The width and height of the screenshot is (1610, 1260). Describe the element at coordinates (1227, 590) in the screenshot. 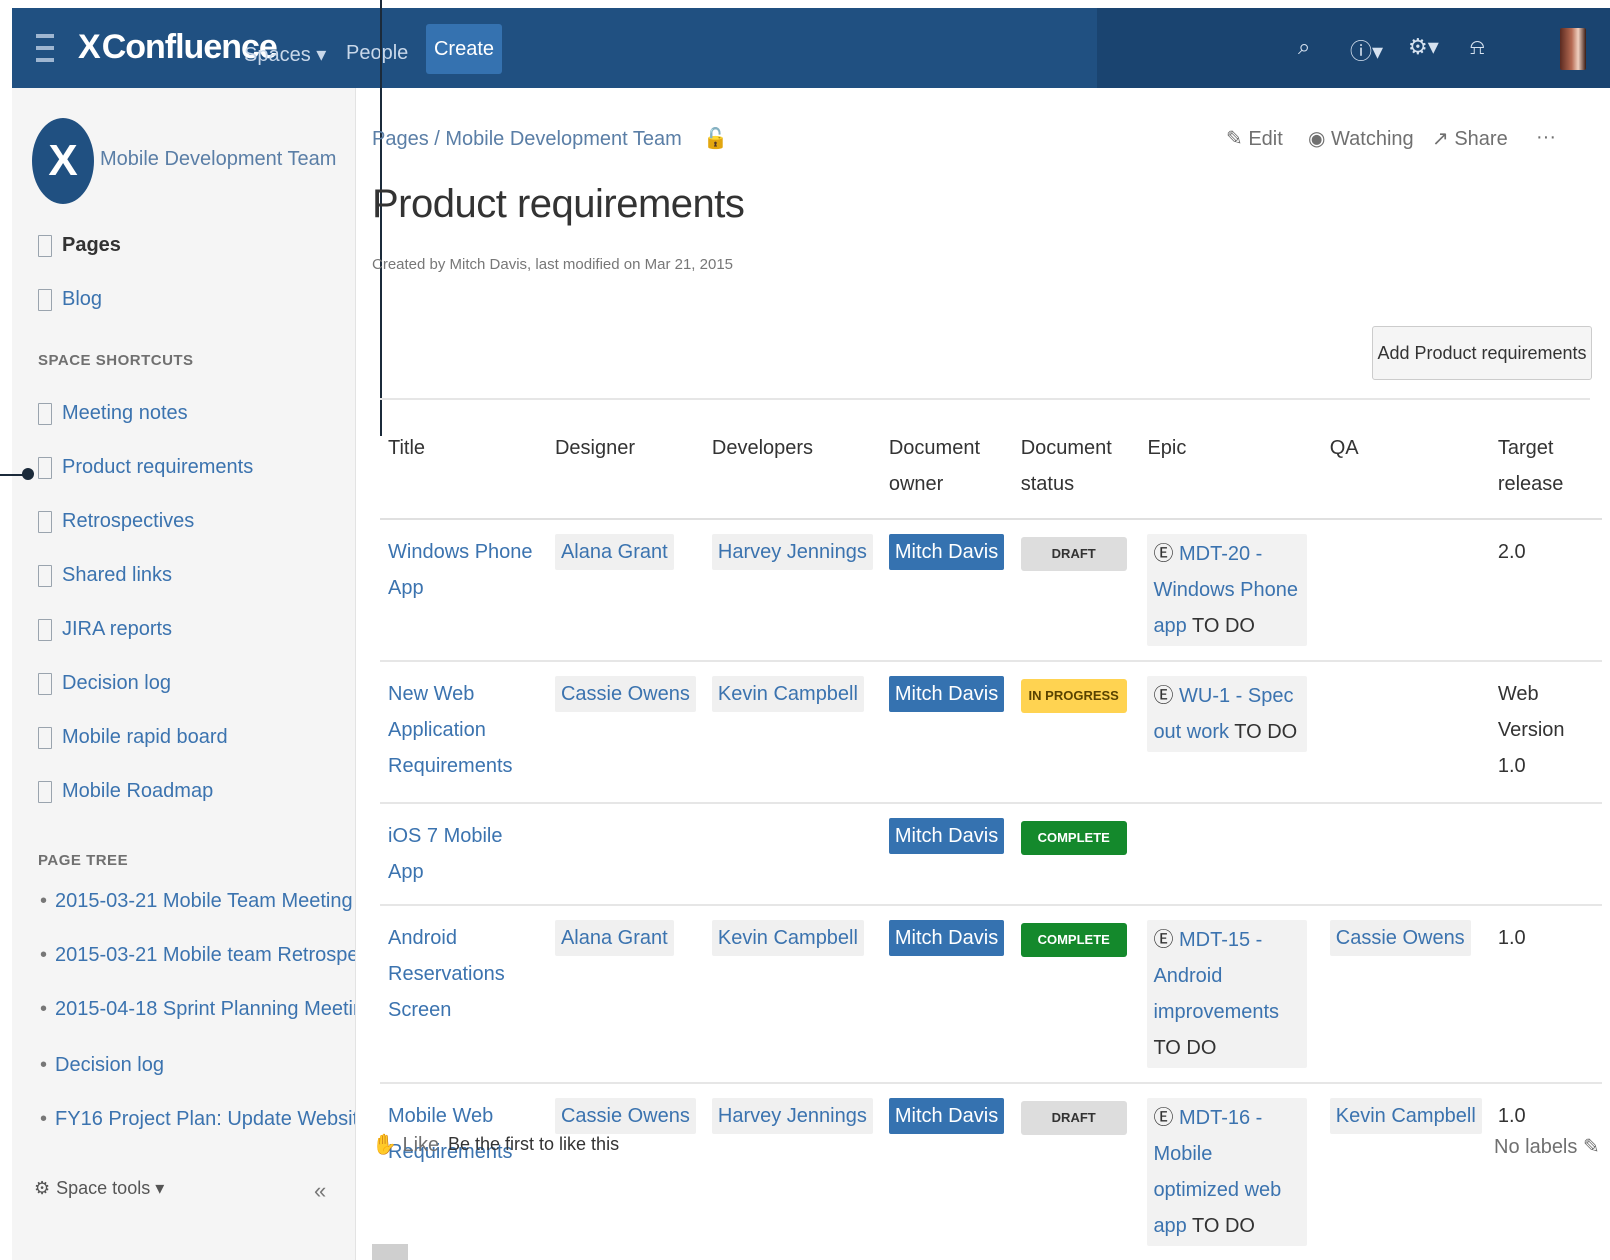

I see `jira-epic-link: Ⓔ MDT-20 - Windows Phone app TO DO` at that location.